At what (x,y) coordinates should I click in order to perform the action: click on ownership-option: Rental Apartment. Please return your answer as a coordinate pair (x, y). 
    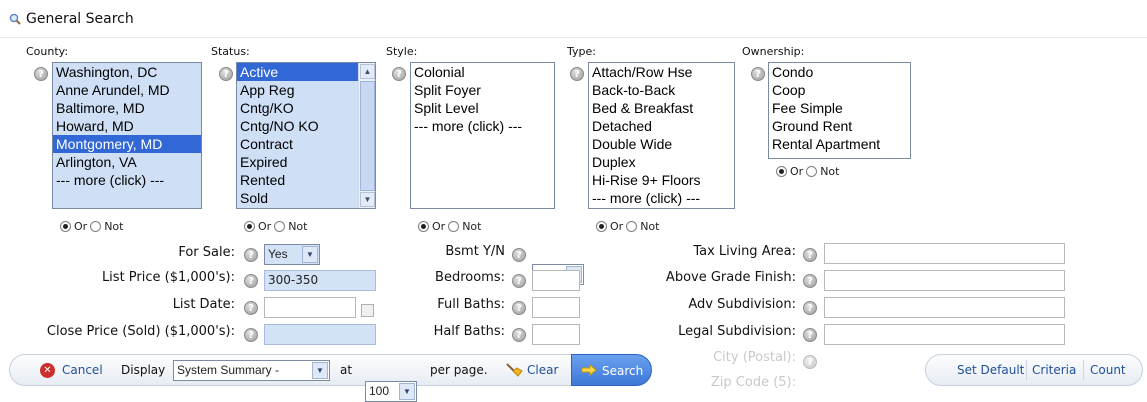
    Looking at the image, I should click on (839, 144).